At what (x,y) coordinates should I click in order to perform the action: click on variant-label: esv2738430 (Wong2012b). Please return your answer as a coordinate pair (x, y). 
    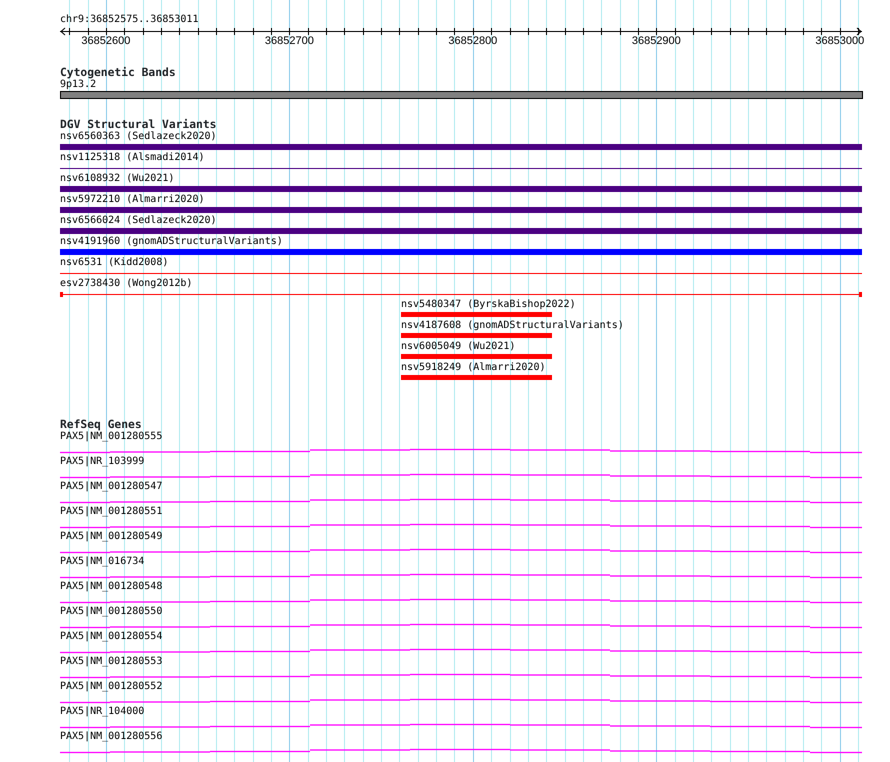
    Looking at the image, I should click on (126, 284).